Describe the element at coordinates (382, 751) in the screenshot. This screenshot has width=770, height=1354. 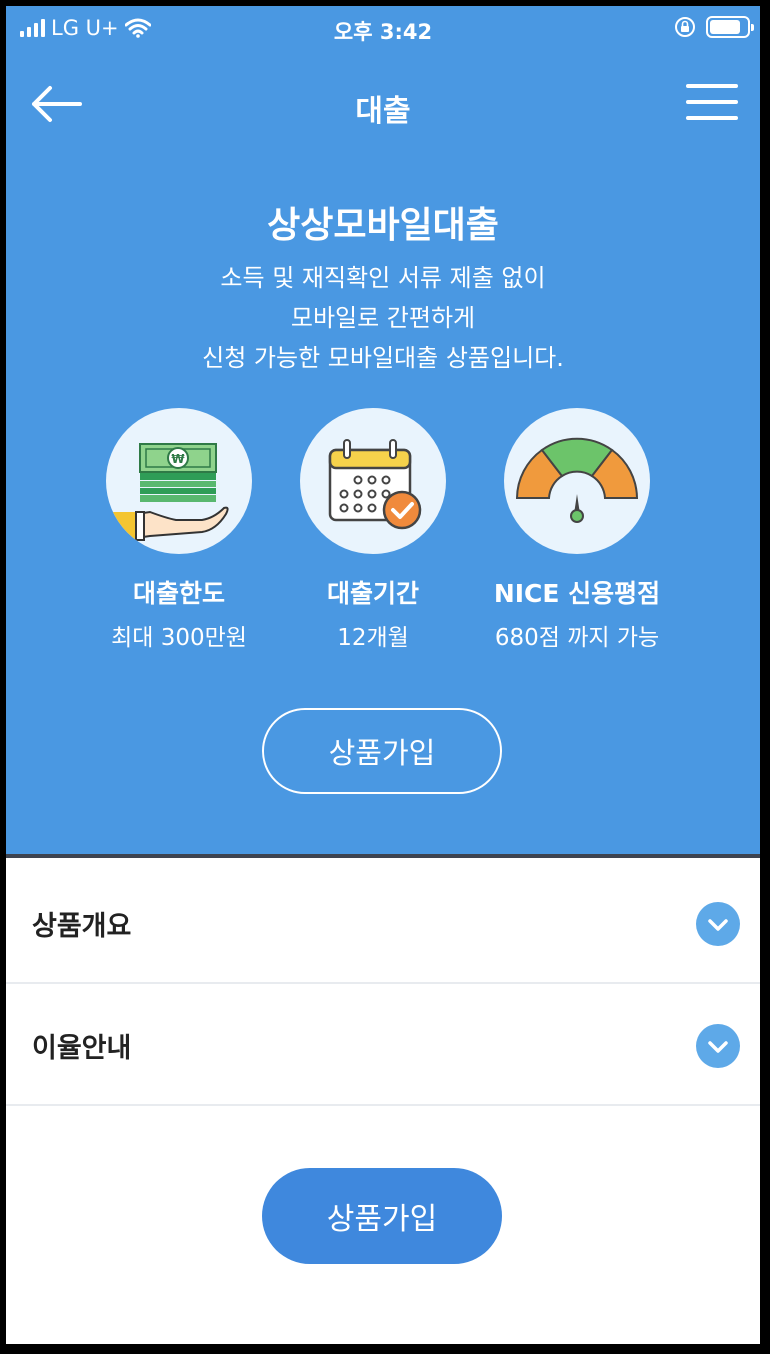
I see `join-button-outline: 상품가입` at that location.